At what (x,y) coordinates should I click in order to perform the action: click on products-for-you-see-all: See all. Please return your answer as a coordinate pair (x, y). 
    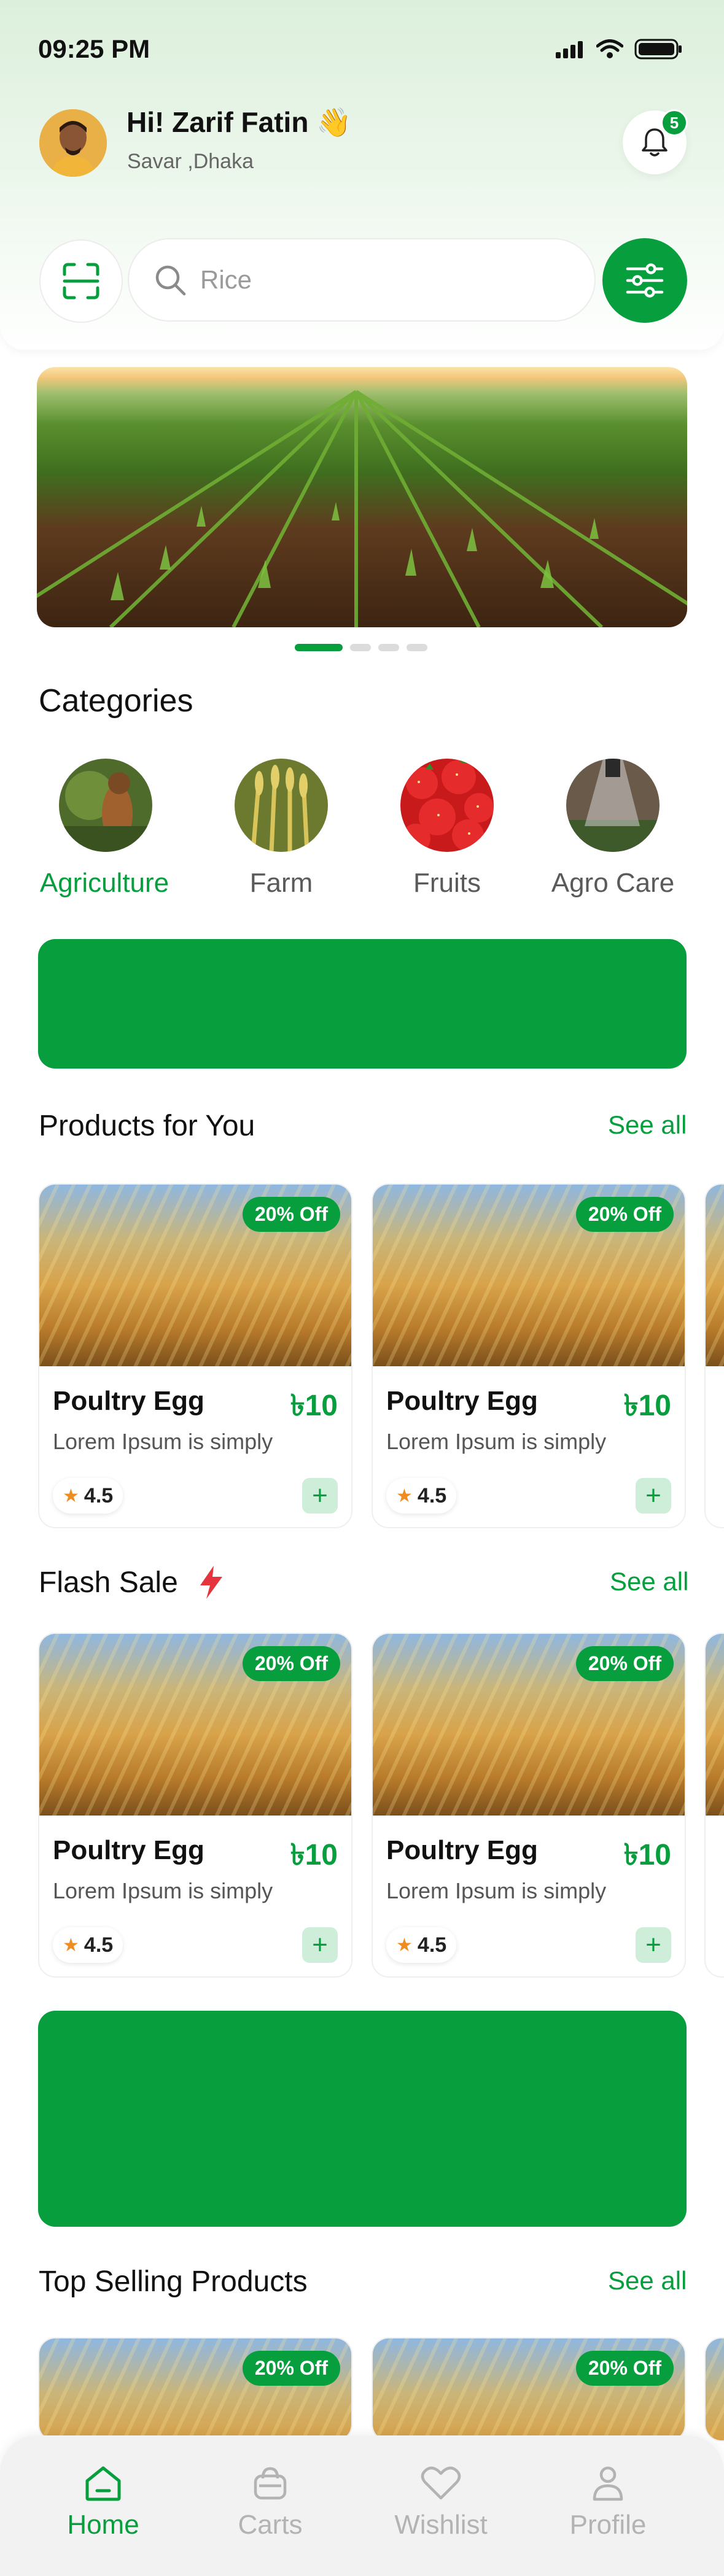
    Looking at the image, I should click on (648, 1125).